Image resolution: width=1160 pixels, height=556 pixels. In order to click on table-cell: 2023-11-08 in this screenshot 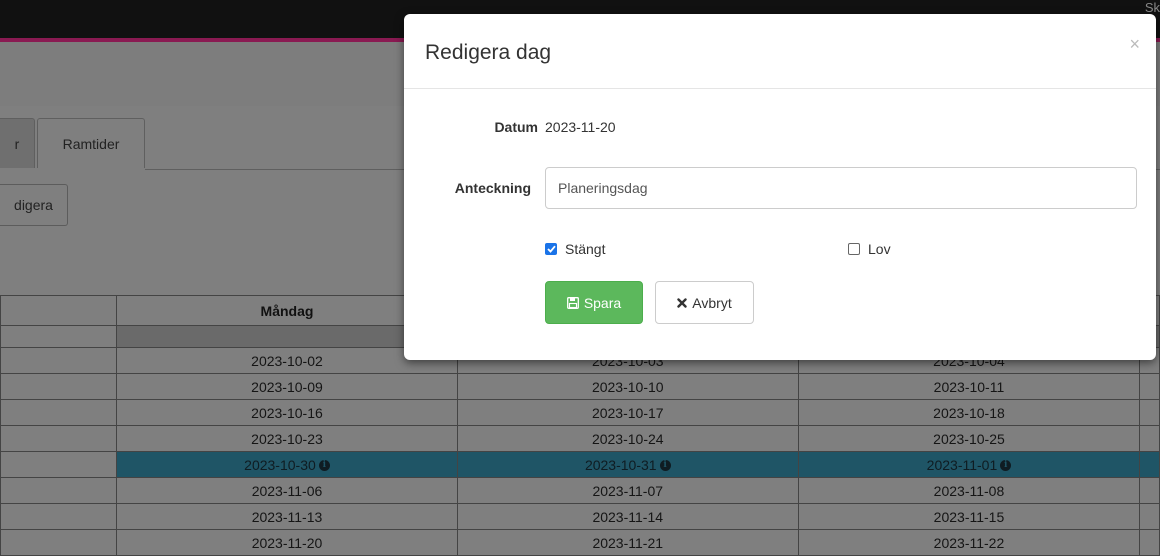, I will do `click(969, 490)`.